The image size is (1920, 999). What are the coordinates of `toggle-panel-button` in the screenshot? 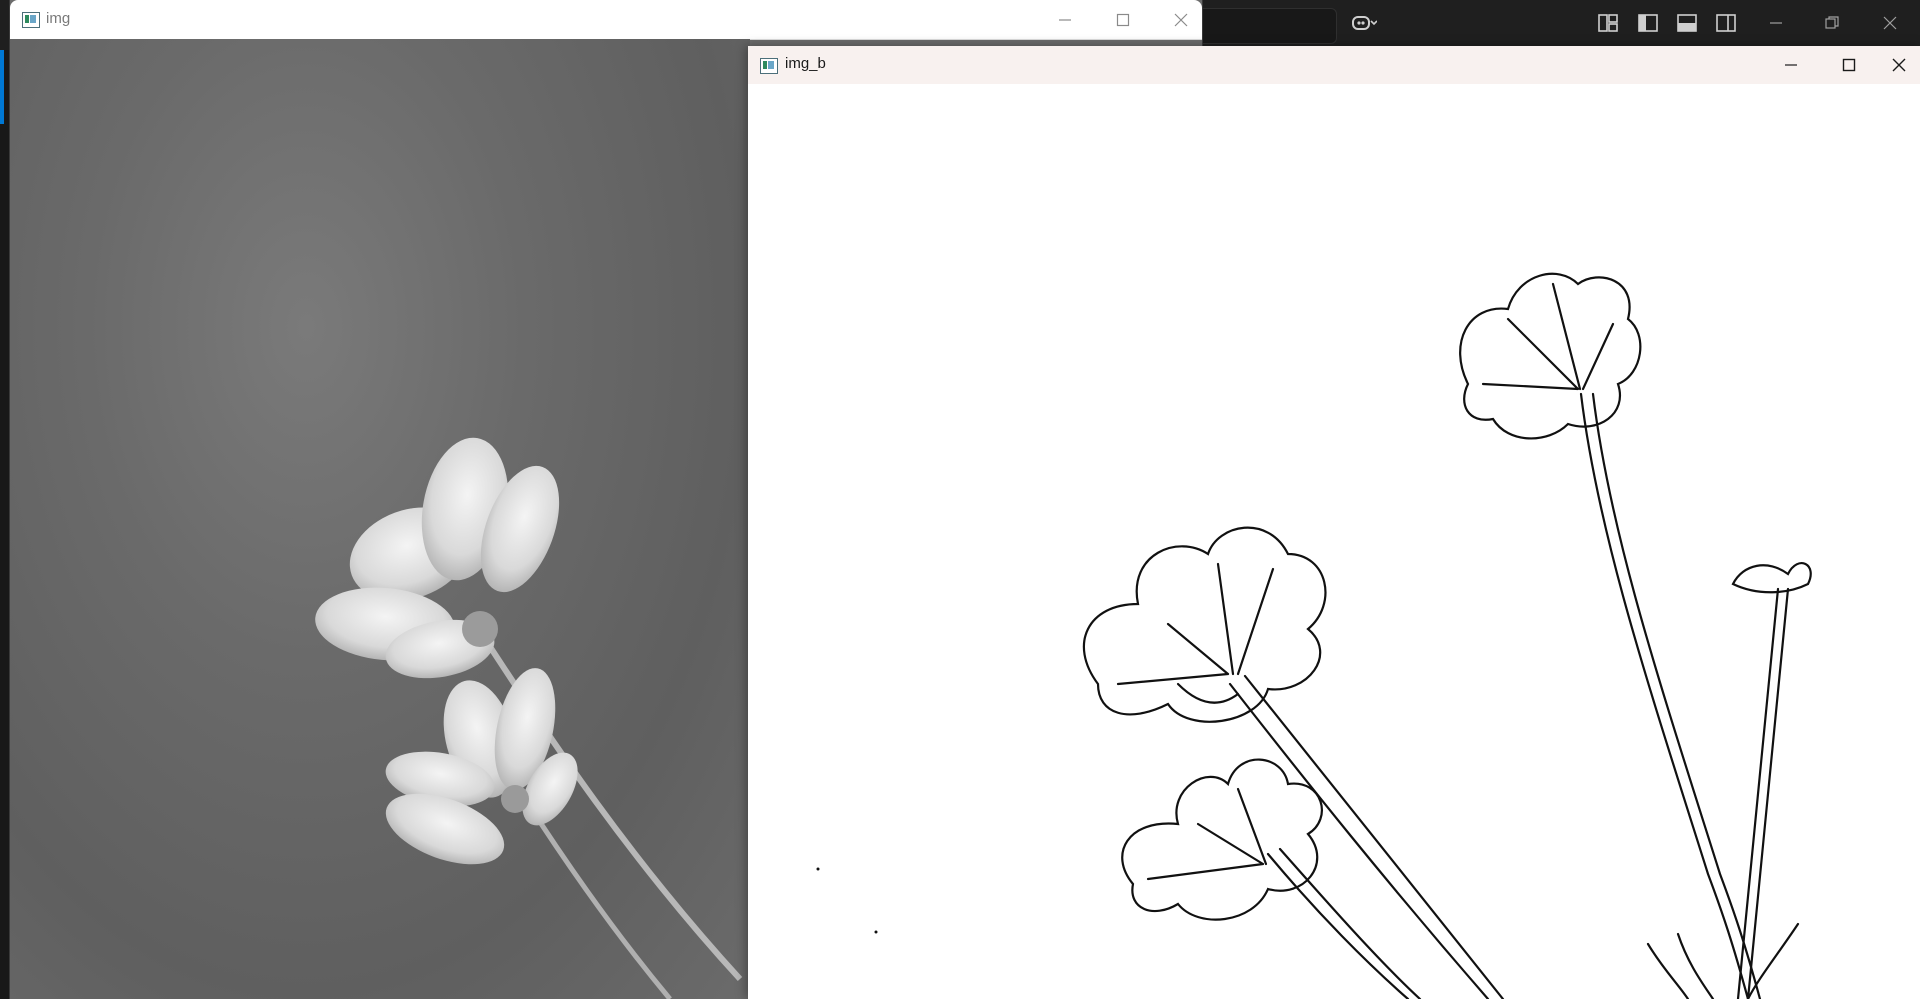 It's located at (1687, 25).